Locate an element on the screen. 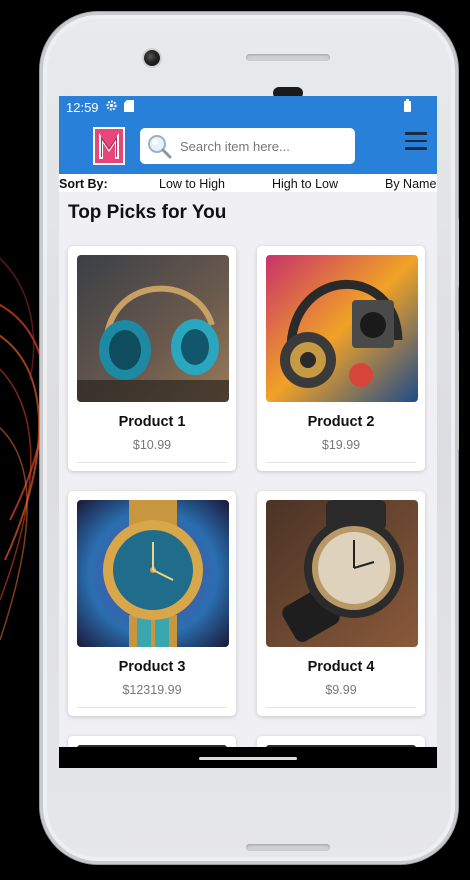  search-input is located at coordinates (265, 146).